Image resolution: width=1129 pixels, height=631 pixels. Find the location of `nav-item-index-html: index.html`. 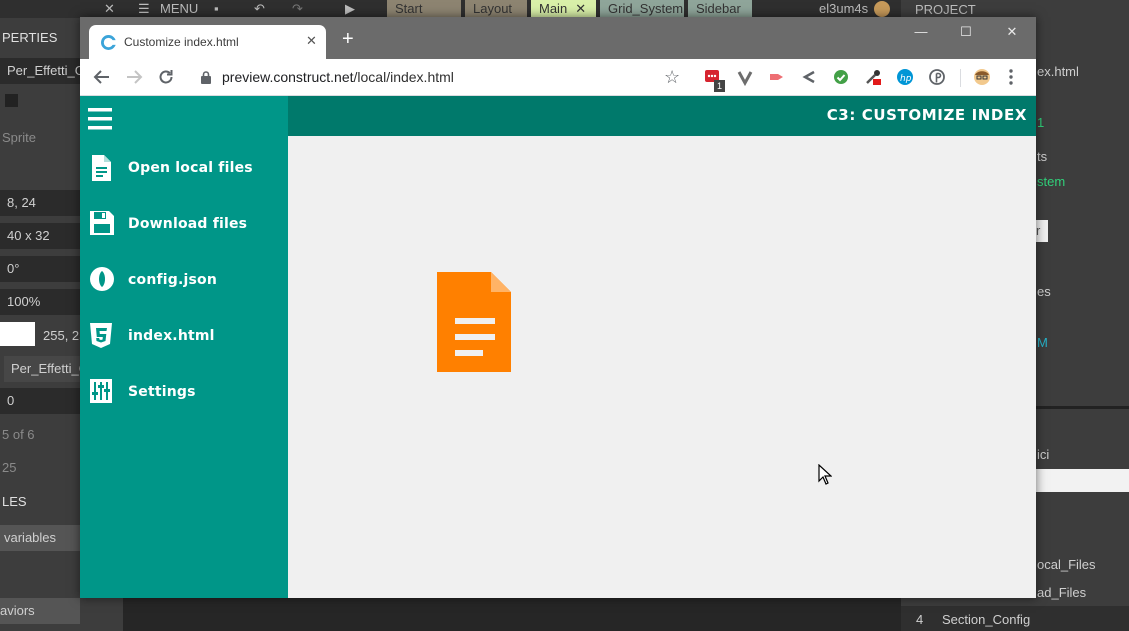

nav-item-index-html: index.html is located at coordinates (188, 338).